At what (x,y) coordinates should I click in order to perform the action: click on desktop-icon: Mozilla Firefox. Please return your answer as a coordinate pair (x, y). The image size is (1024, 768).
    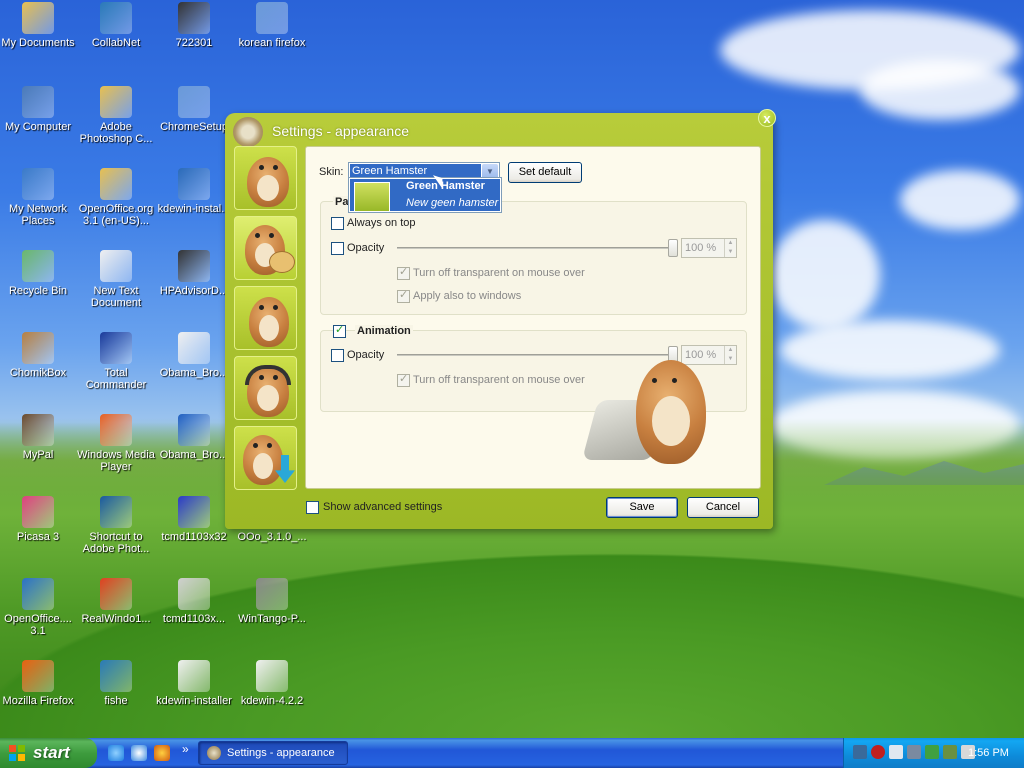
    Looking at the image, I should click on (38, 683).